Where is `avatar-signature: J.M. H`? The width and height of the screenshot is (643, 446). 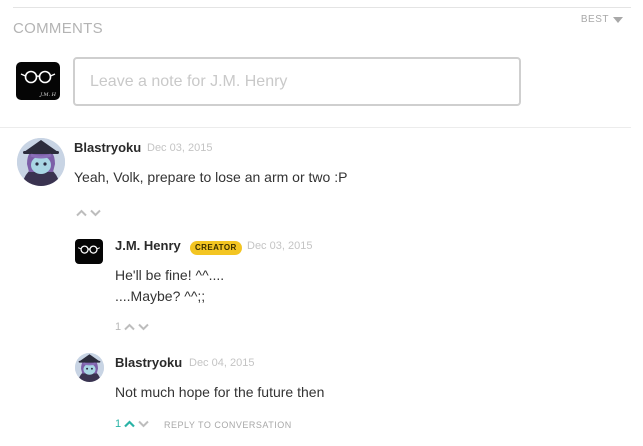
avatar-signature: J.M. H is located at coordinates (48, 95).